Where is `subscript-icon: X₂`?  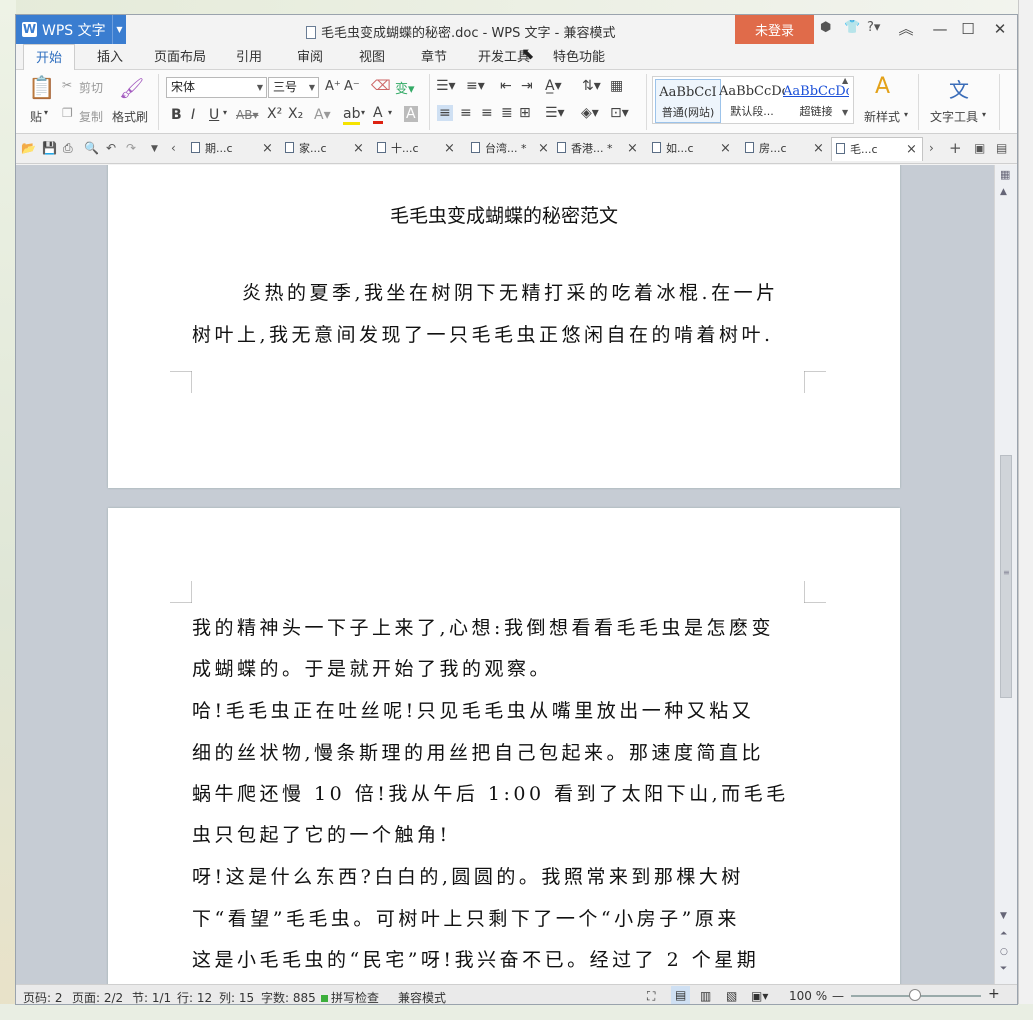 subscript-icon: X₂ is located at coordinates (295, 114).